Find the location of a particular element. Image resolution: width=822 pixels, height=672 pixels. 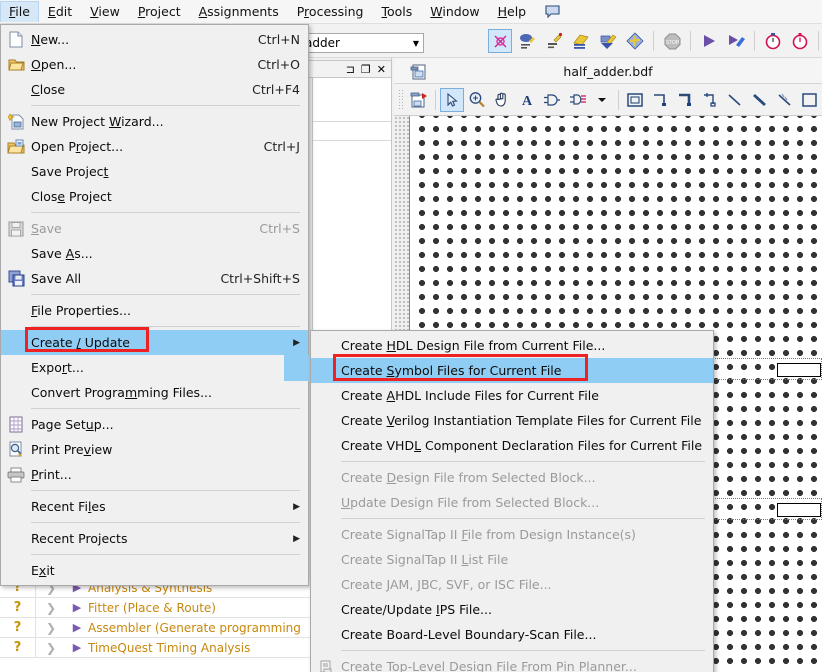

table-row: ? ❯ ▶ Assembler (Generate programming is located at coordinates (155, 627).